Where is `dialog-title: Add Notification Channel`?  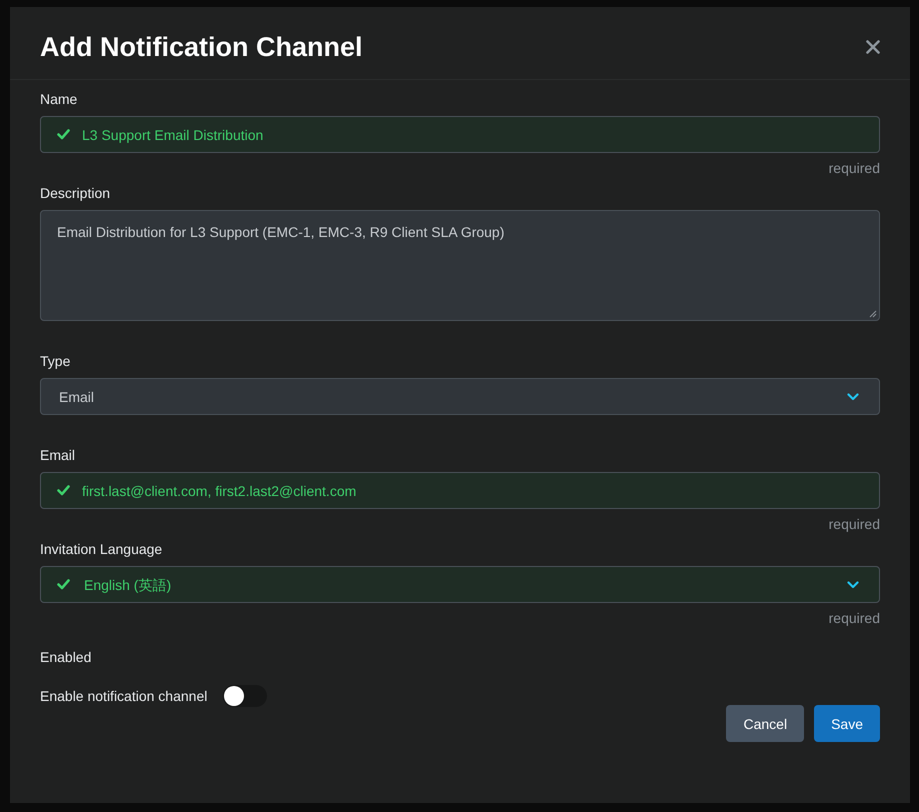
dialog-title: Add Notification Channel is located at coordinates (201, 47).